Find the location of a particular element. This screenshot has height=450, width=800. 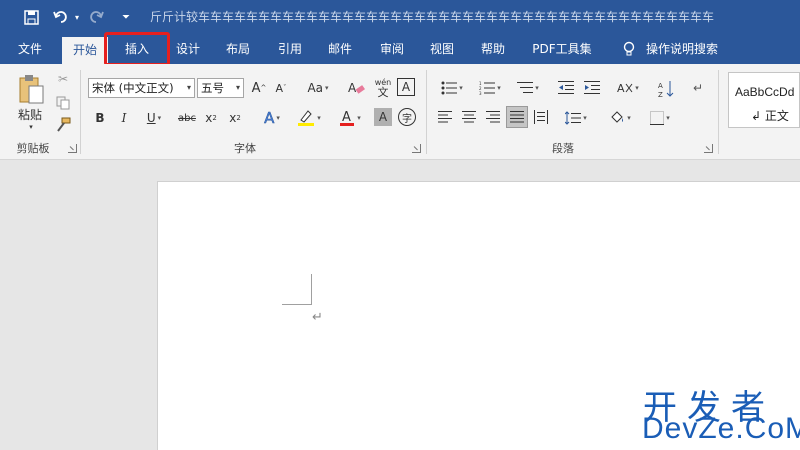

distributed-icon is located at coordinates (541, 117).